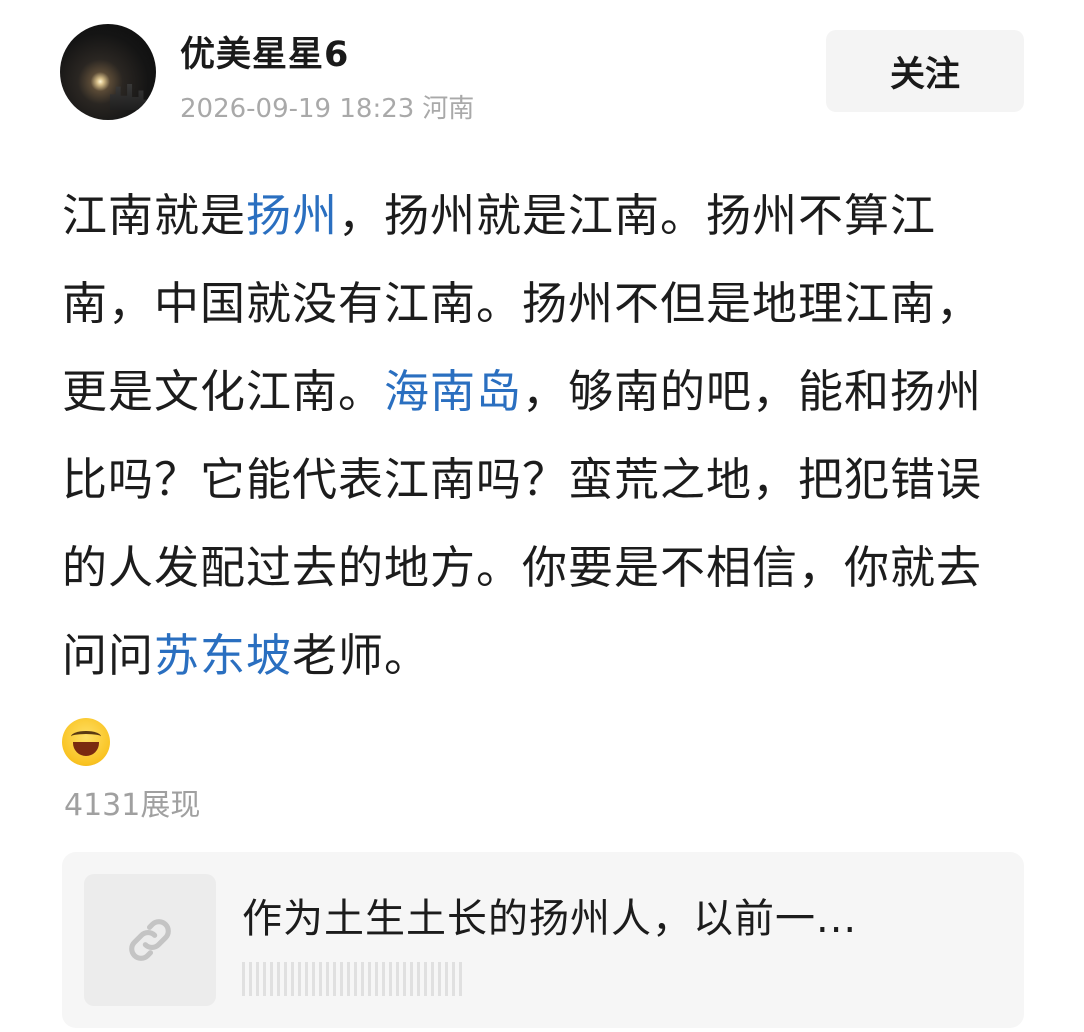 The width and height of the screenshot is (1084, 1032). What do you see at coordinates (223, 655) in the screenshot?
I see `topic-link-su-dongpo: 苏东坡` at bounding box center [223, 655].